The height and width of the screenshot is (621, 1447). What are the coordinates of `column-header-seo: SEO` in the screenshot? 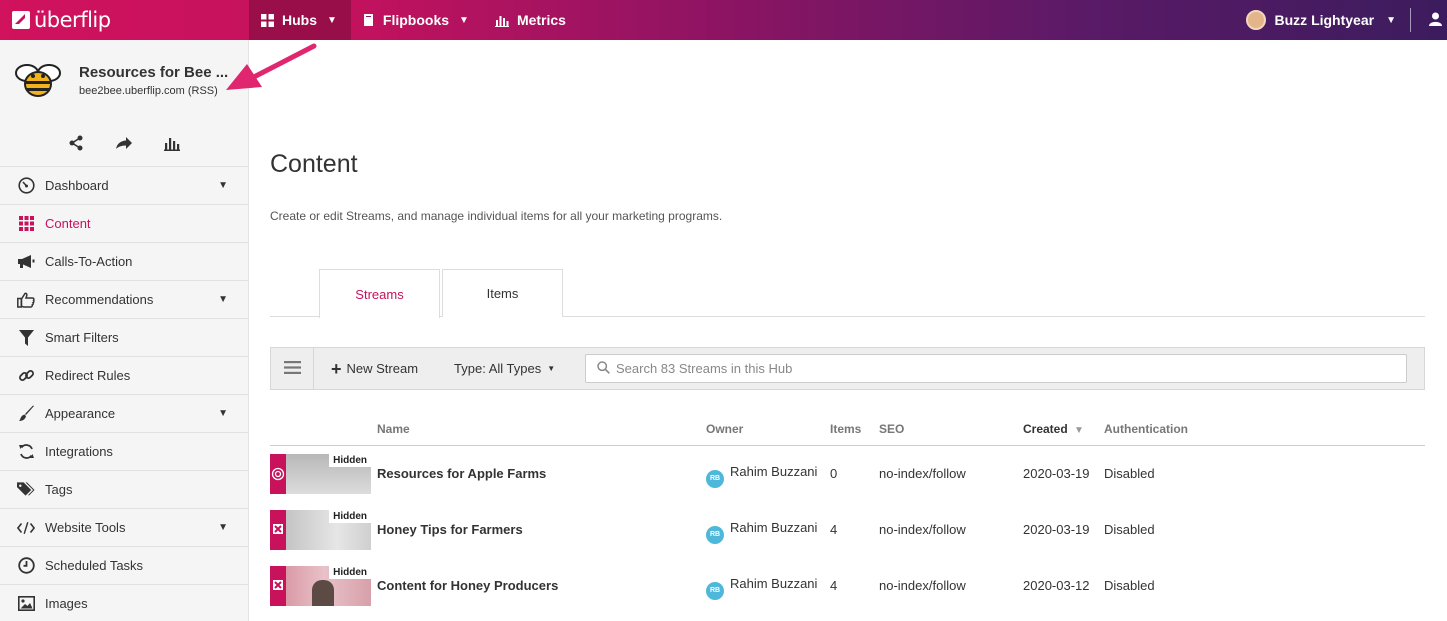 It's located at (891, 429).